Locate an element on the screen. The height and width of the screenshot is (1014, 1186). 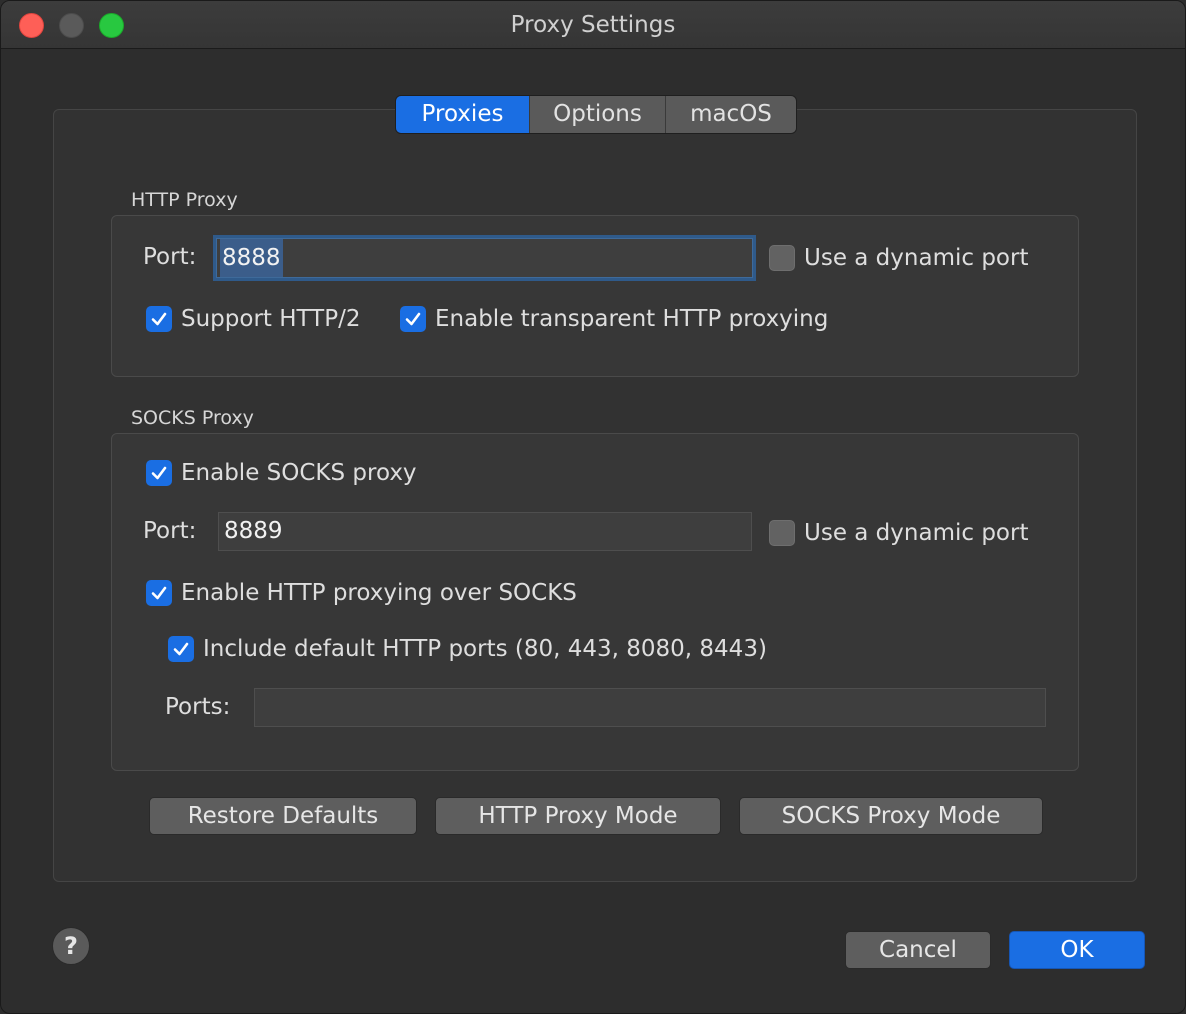
transparent-proxying-label: Enable transparent HTTP proxying is located at coordinates (632, 319).